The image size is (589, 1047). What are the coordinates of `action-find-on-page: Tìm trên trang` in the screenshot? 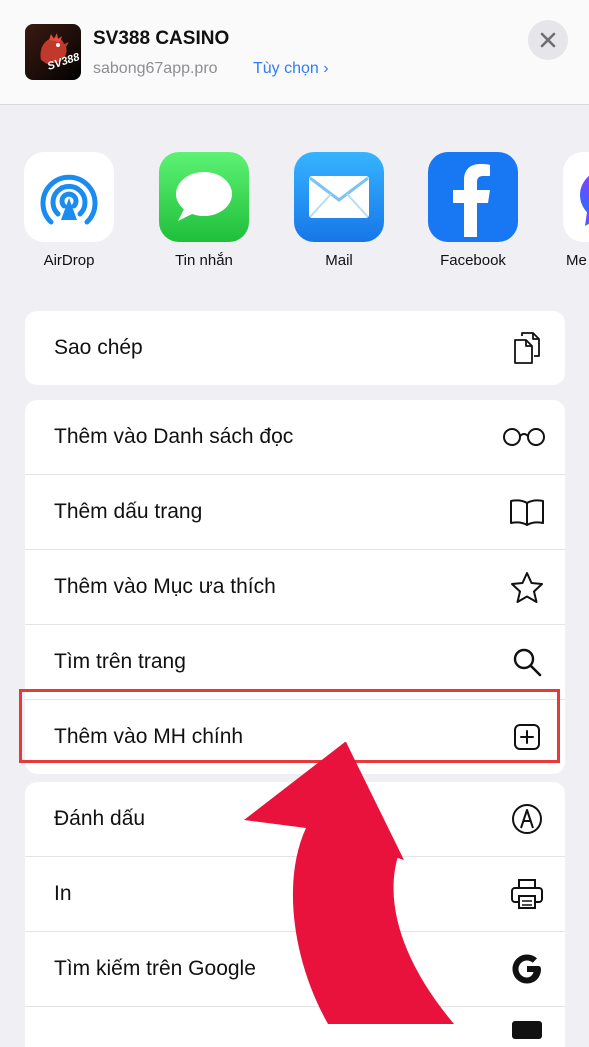 It's located at (295, 662).